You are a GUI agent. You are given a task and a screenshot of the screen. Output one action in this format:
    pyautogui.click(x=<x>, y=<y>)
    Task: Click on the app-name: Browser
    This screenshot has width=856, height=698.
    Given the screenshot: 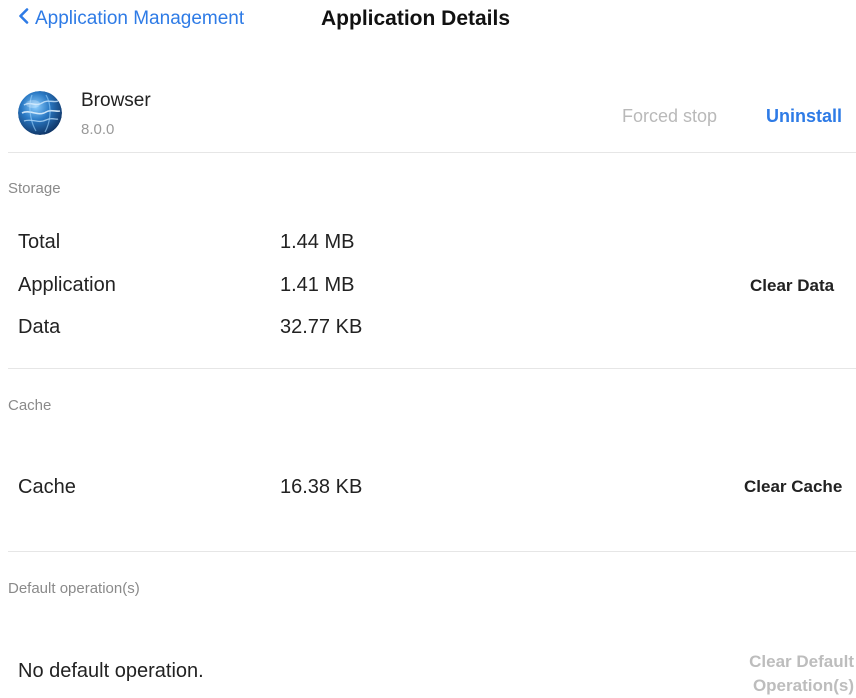 What is the action you would take?
    pyautogui.click(x=116, y=100)
    